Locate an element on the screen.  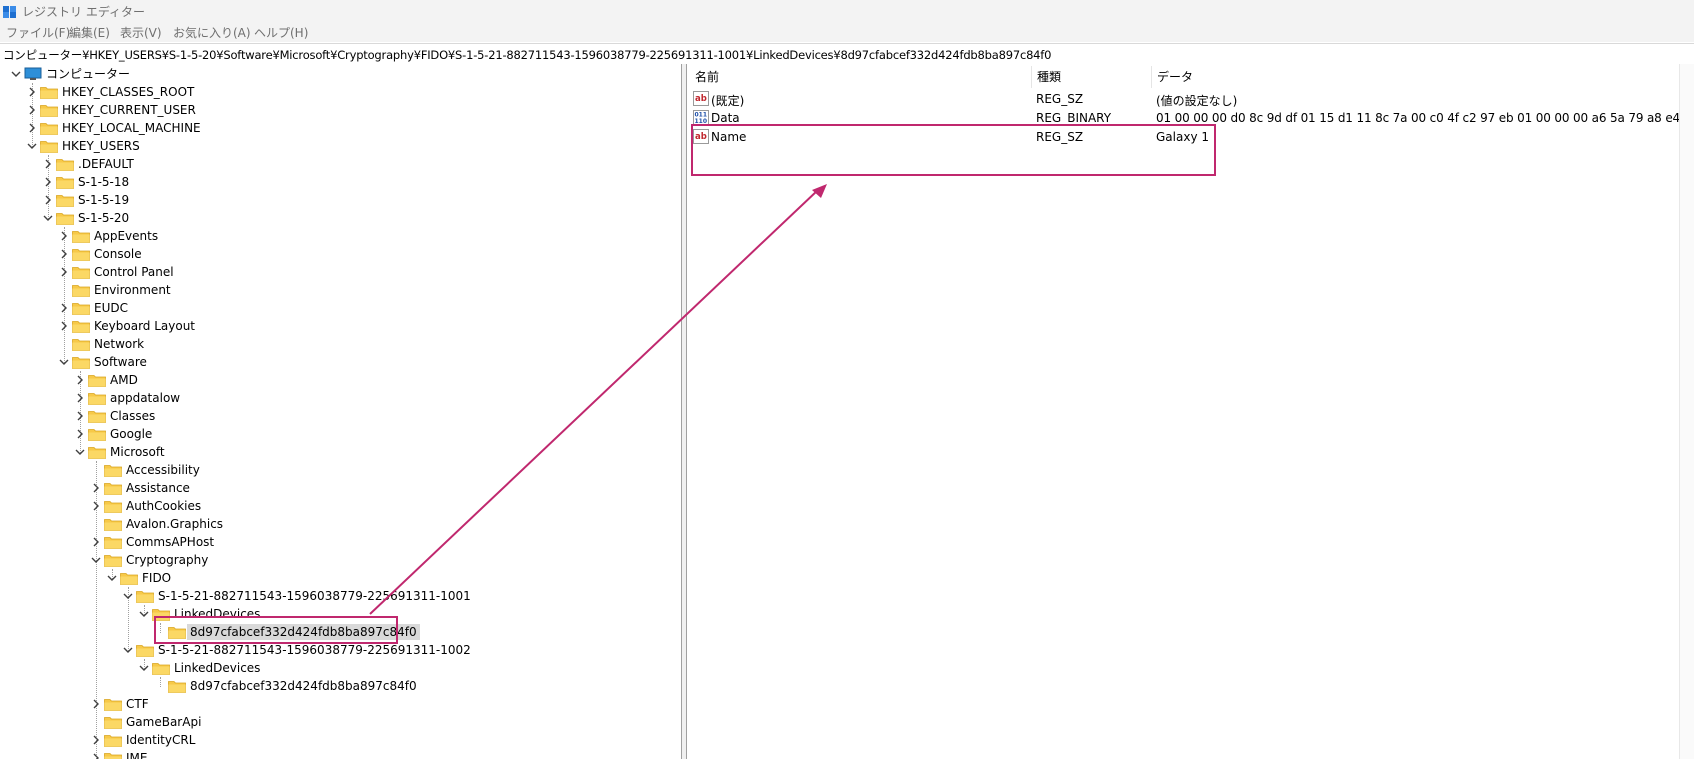
tree-item-label: Classes is located at coordinates (133, 416).